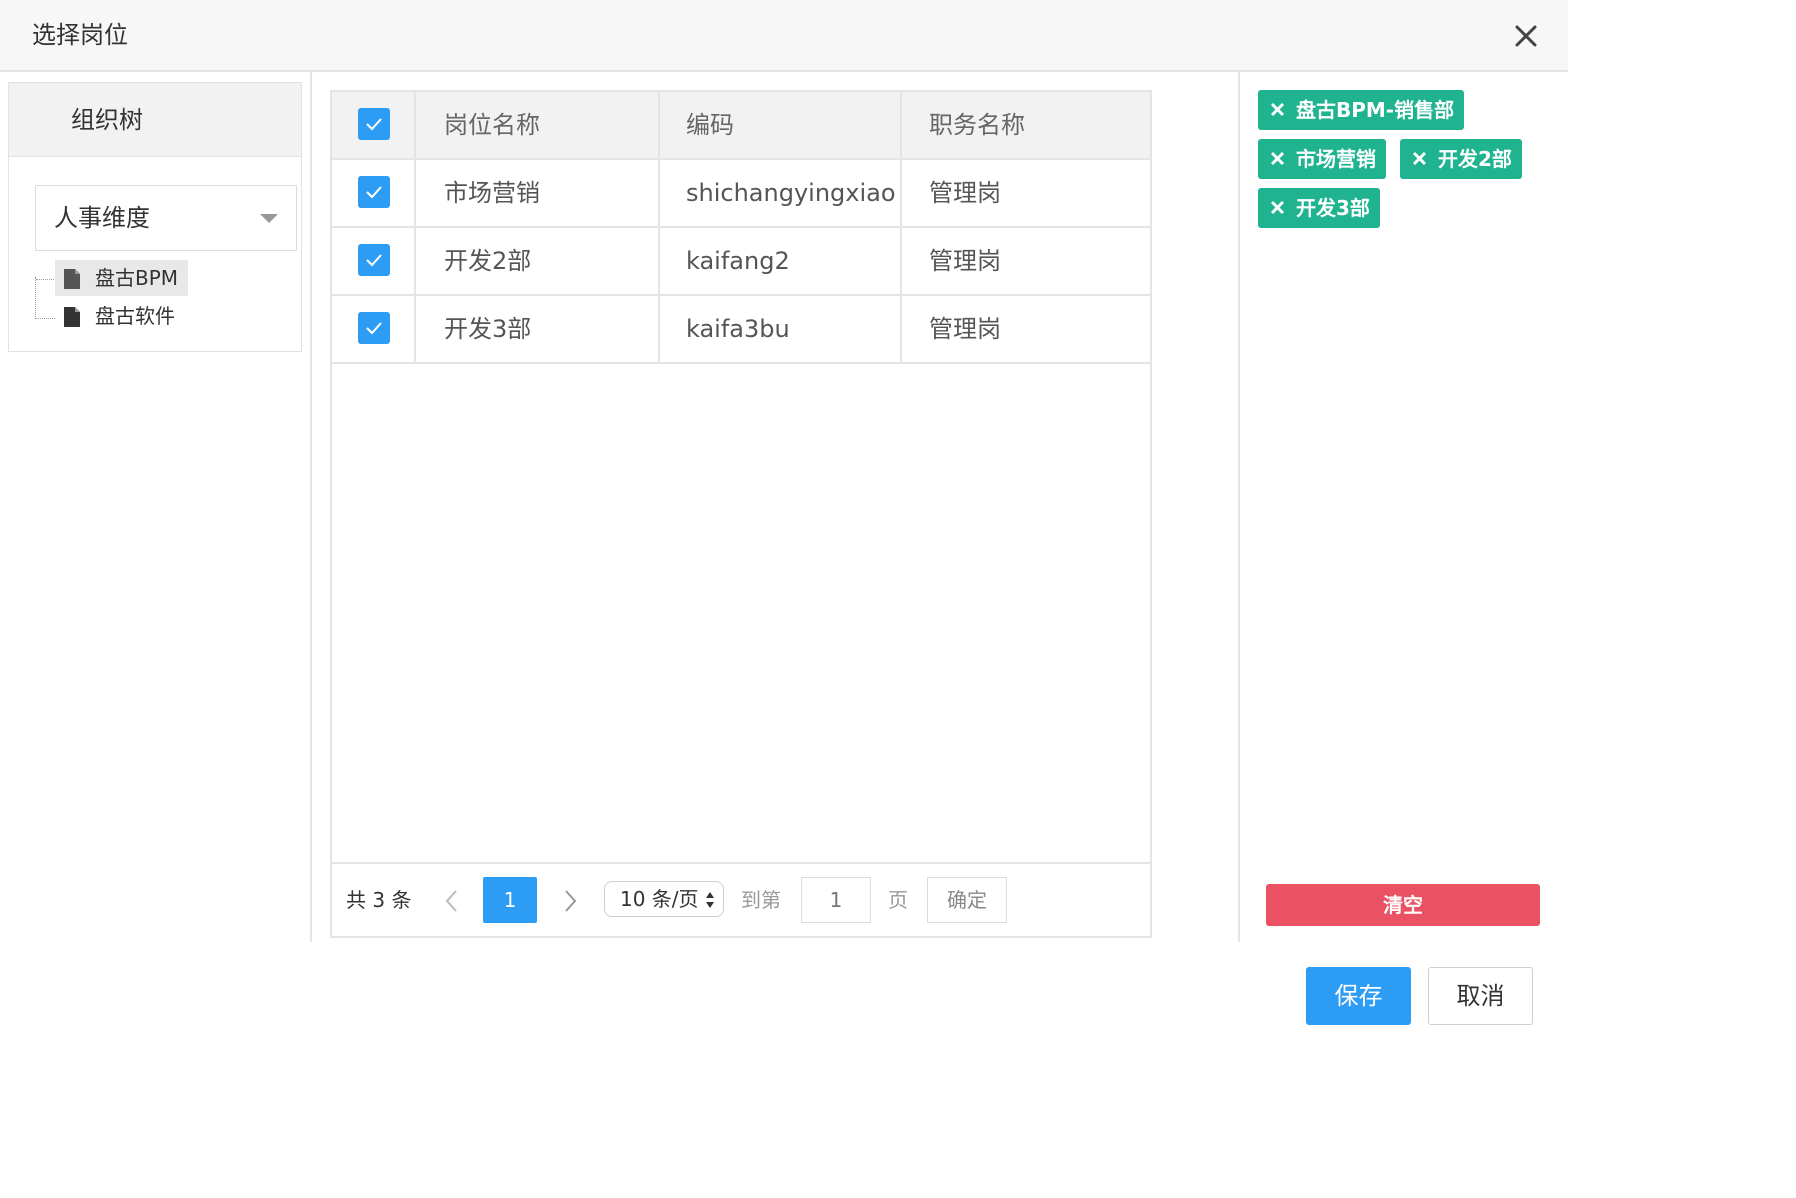 The image size is (1796, 1198). I want to click on selected-positions-panel: 盘古BPM-销售部 市场营销 开发2部 开发3部 清空, so click(1403, 507).